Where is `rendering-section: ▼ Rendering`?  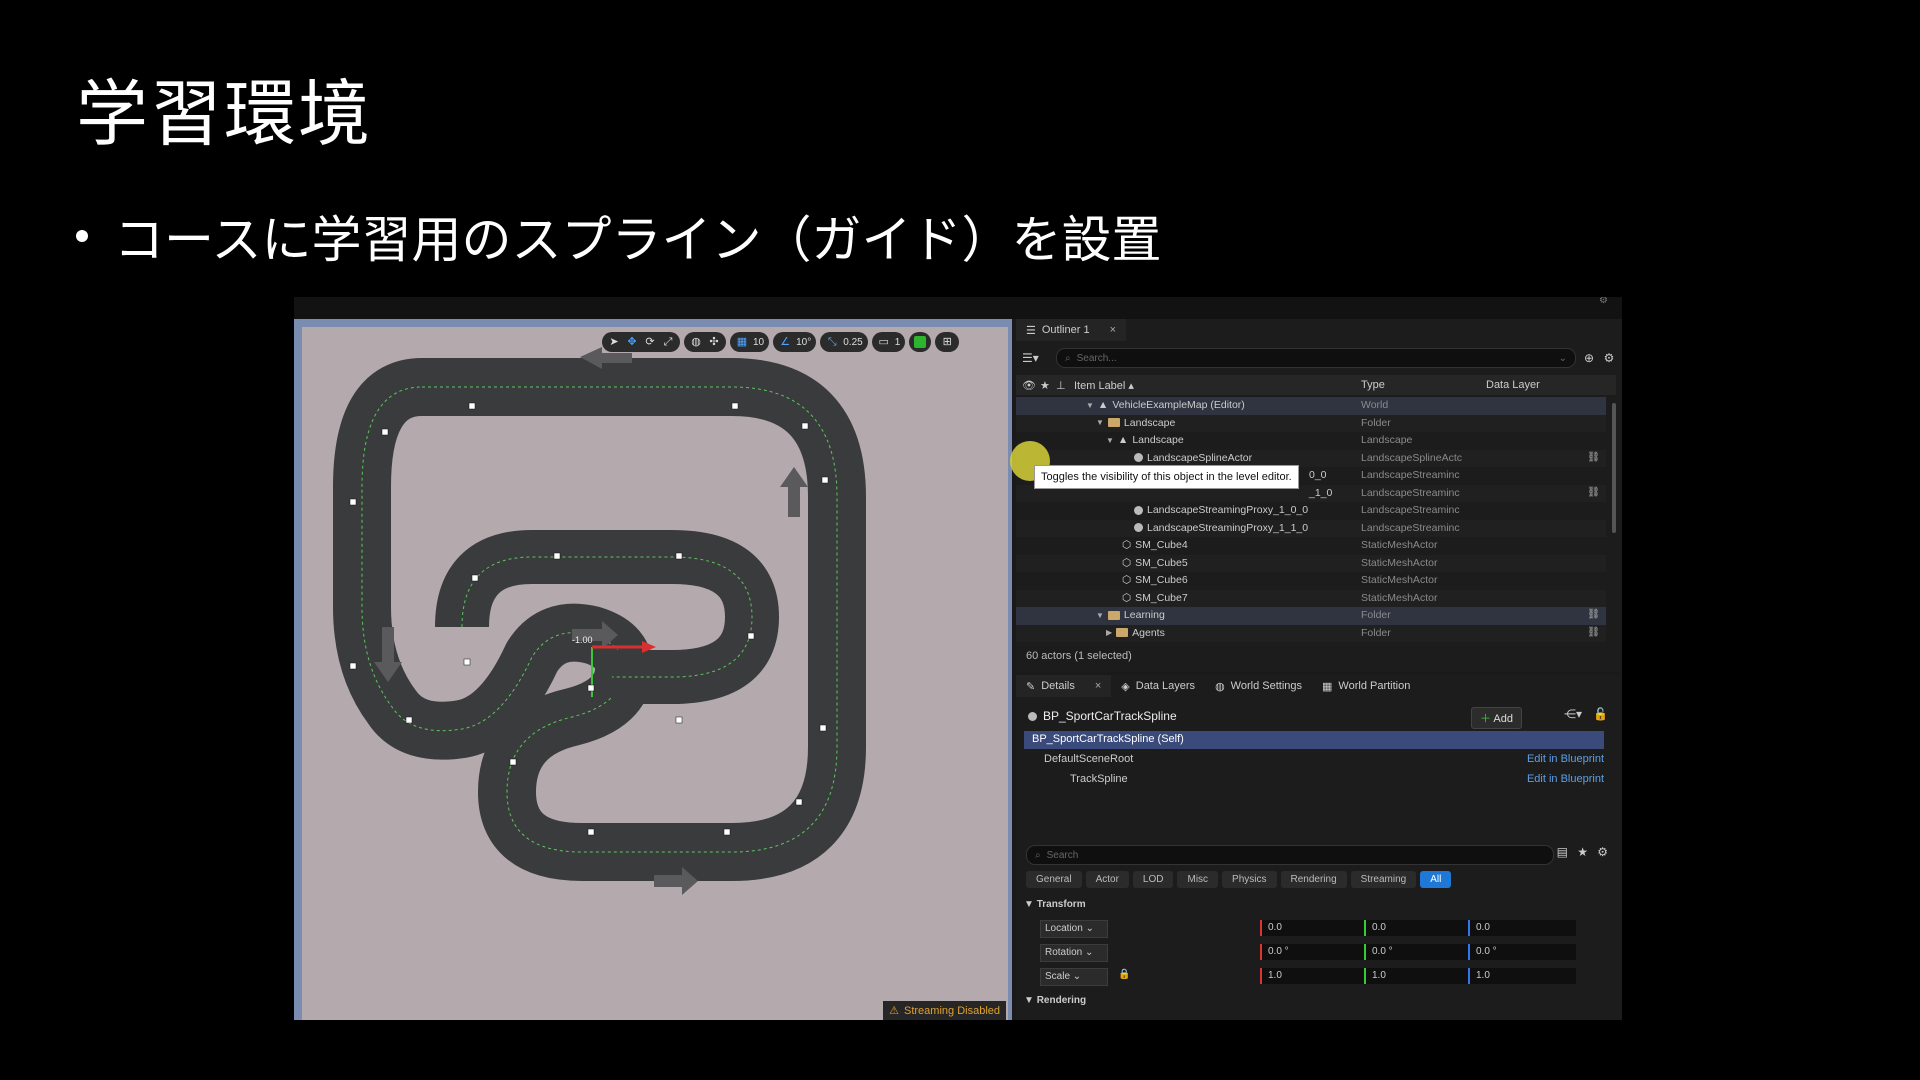 rendering-section: ▼ Rendering is located at coordinates (1055, 1000).